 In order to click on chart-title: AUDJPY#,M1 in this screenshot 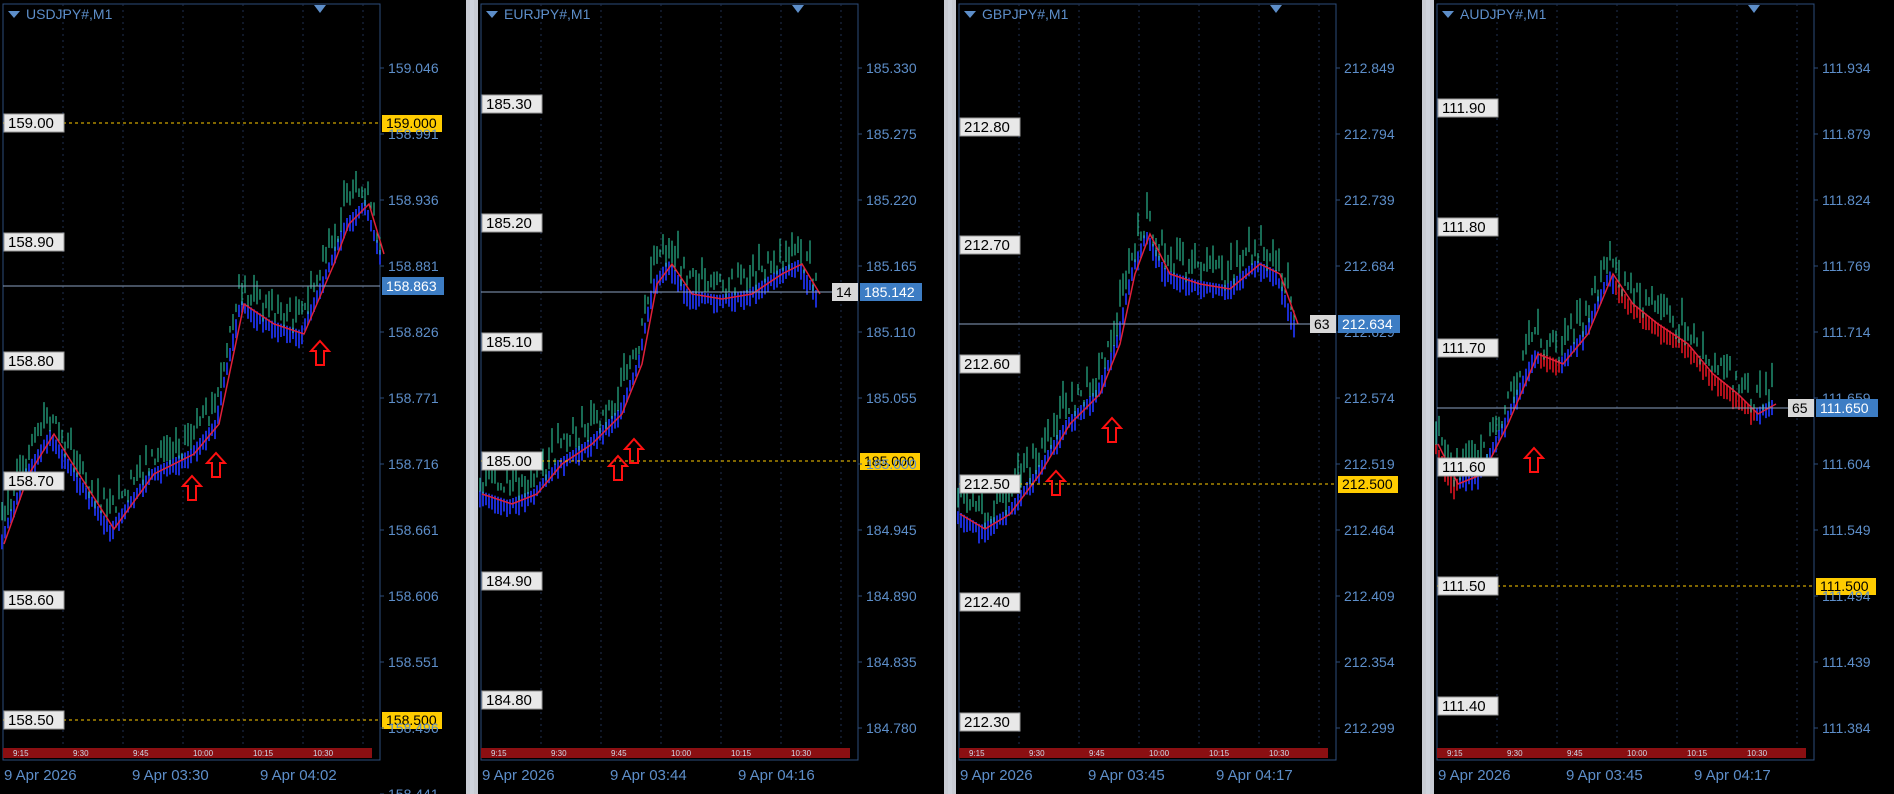, I will do `click(1494, 14)`.